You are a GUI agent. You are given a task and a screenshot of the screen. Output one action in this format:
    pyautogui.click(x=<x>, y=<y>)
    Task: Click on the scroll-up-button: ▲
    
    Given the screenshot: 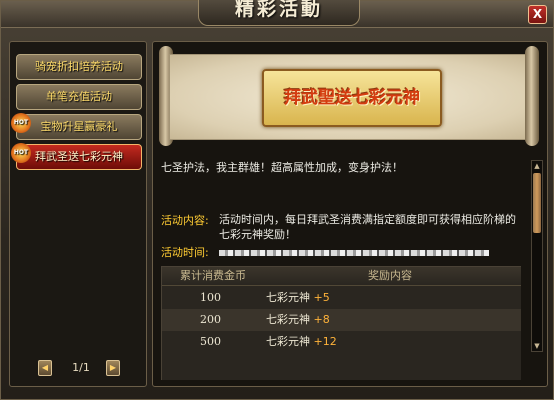 What is the action you would take?
    pyautogui.click(x=537, y=166)
    